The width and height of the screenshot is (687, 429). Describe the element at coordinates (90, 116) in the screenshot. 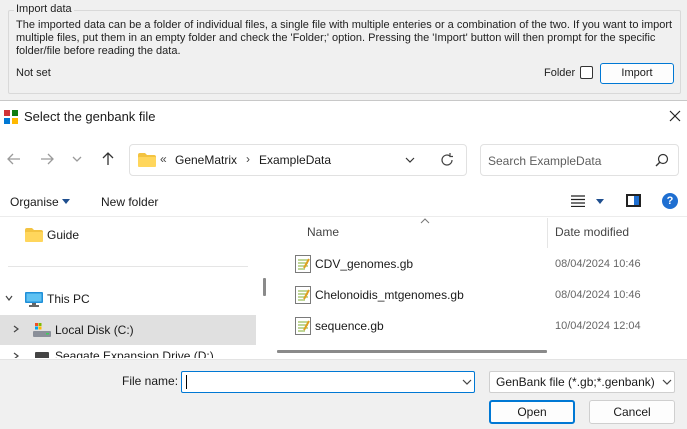

I see `dialog-title: Select the genbank file` at that location.